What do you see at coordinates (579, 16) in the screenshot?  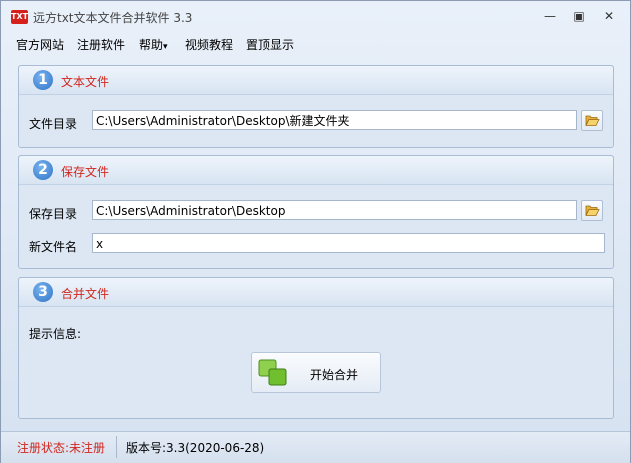 I see `maximize-button: ▣` at bounding box center [579, 16].